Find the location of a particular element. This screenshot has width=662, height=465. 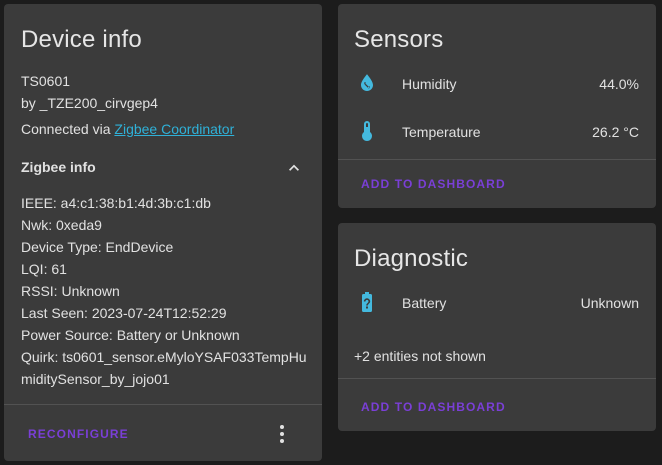

zigbee-power-source: Power Source: Battery or Unknown is located at coordinates (130, 335).